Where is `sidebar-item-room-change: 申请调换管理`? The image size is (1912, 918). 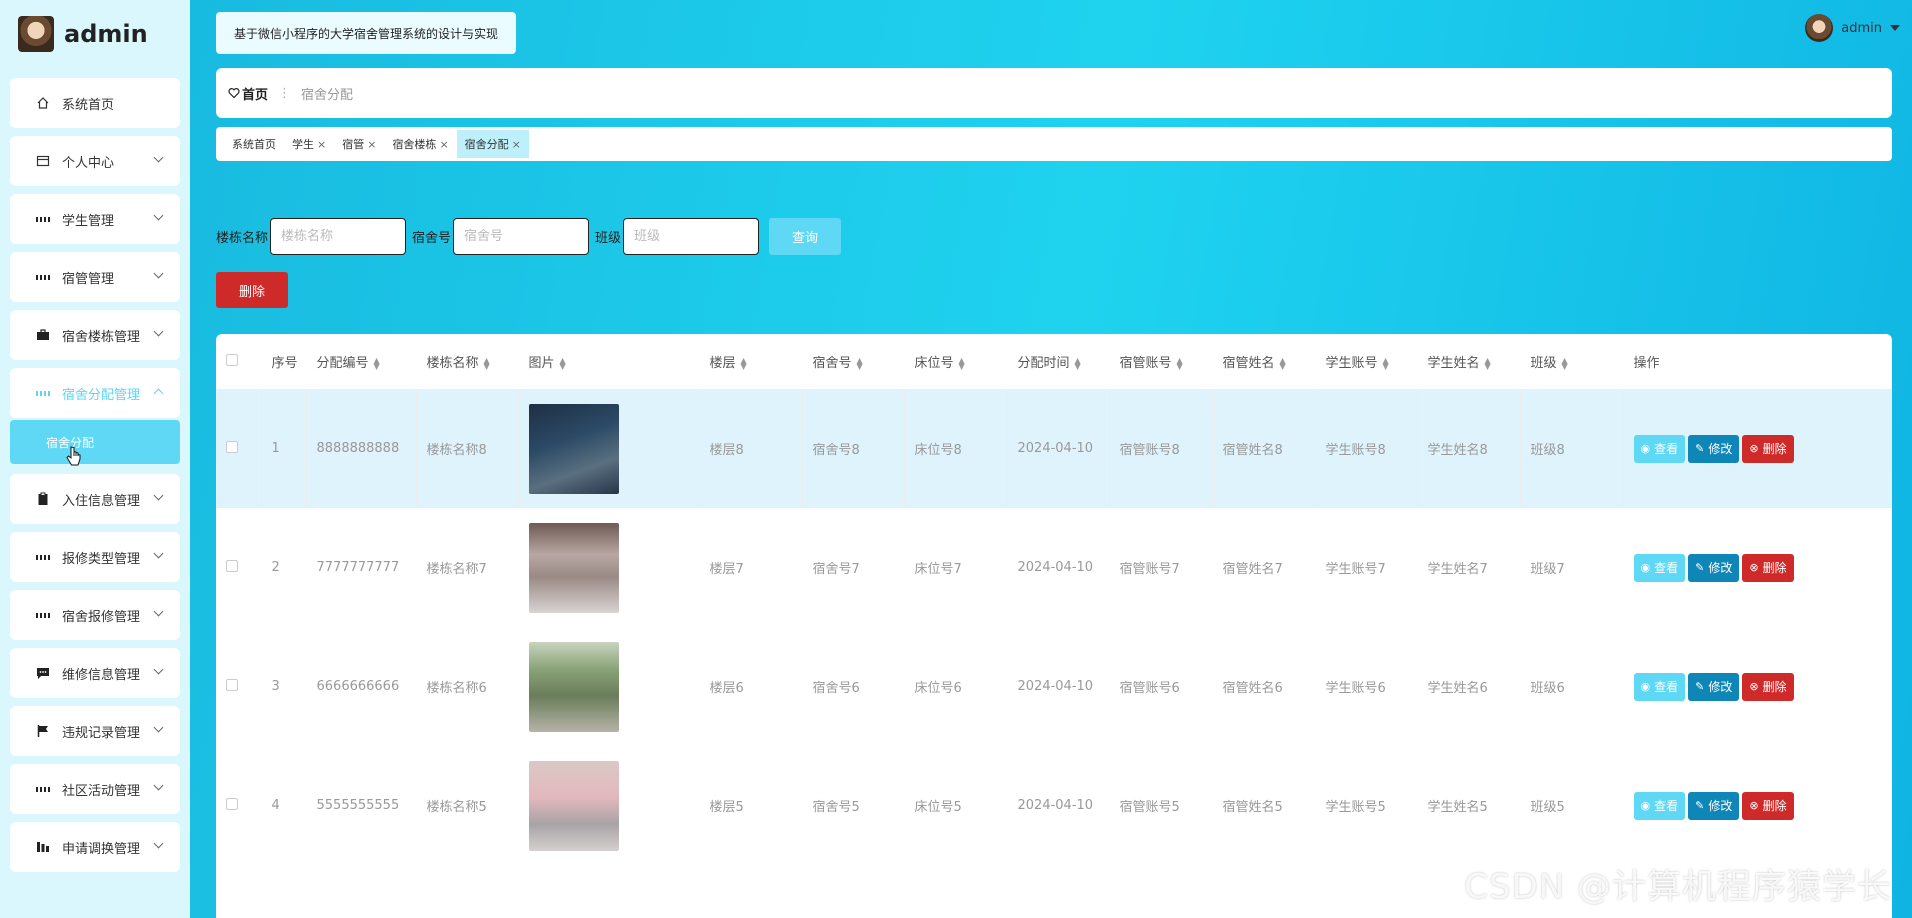 sidebar-item-room-change: 申请调换管理 is located at coordinates (95, 847).